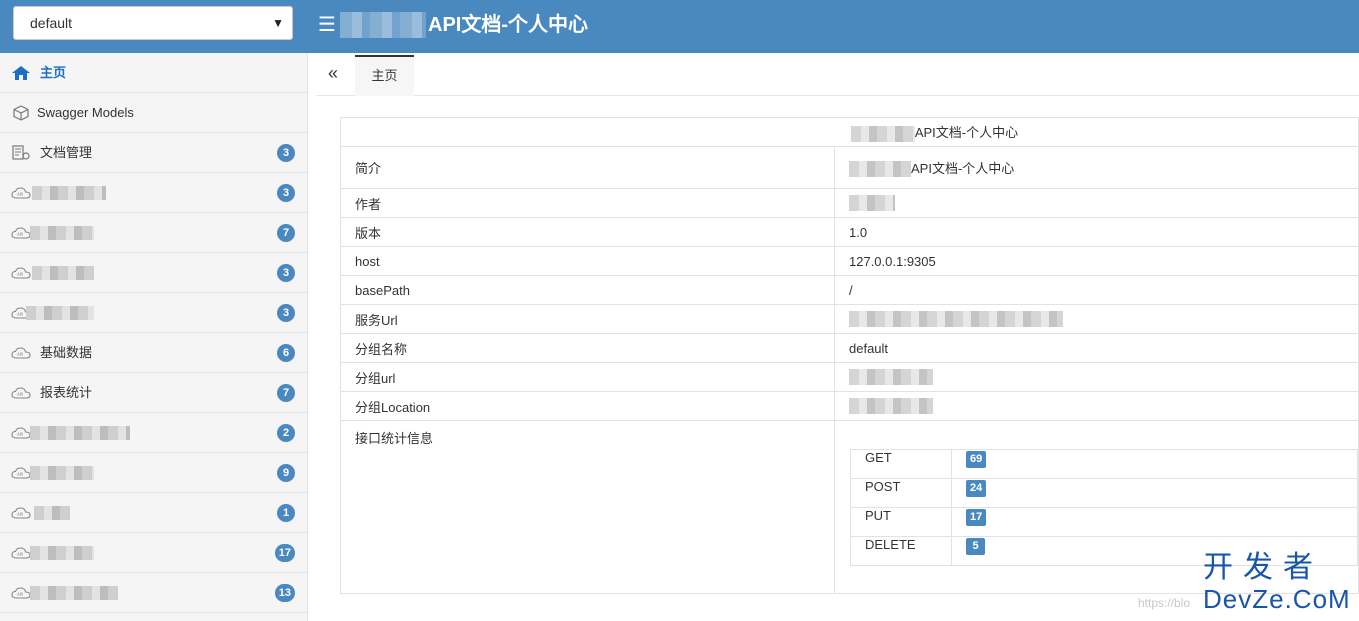  What do you see at coordinates (153, 473) in the screenshot?
I see `sidebar-item-api-group: API 9` at bounding box center [153, 473].